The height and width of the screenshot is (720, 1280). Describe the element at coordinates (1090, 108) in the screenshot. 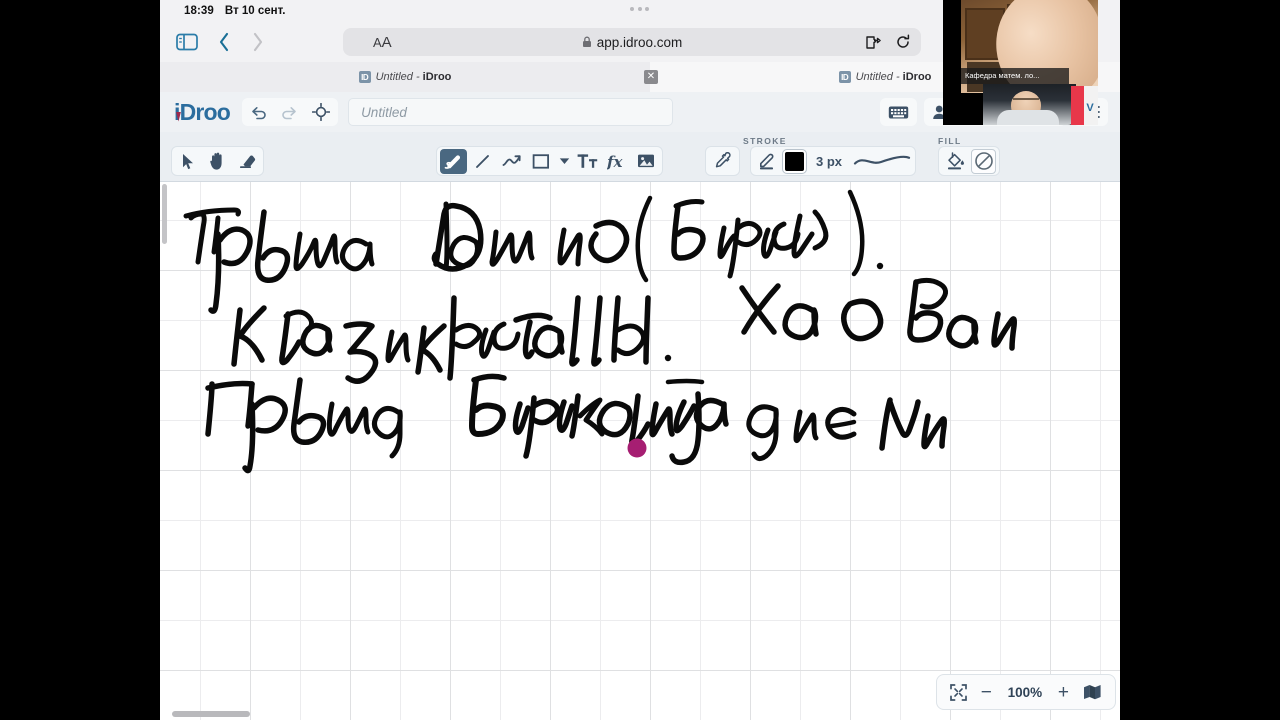

I see `video-call-icon: V` at that location.